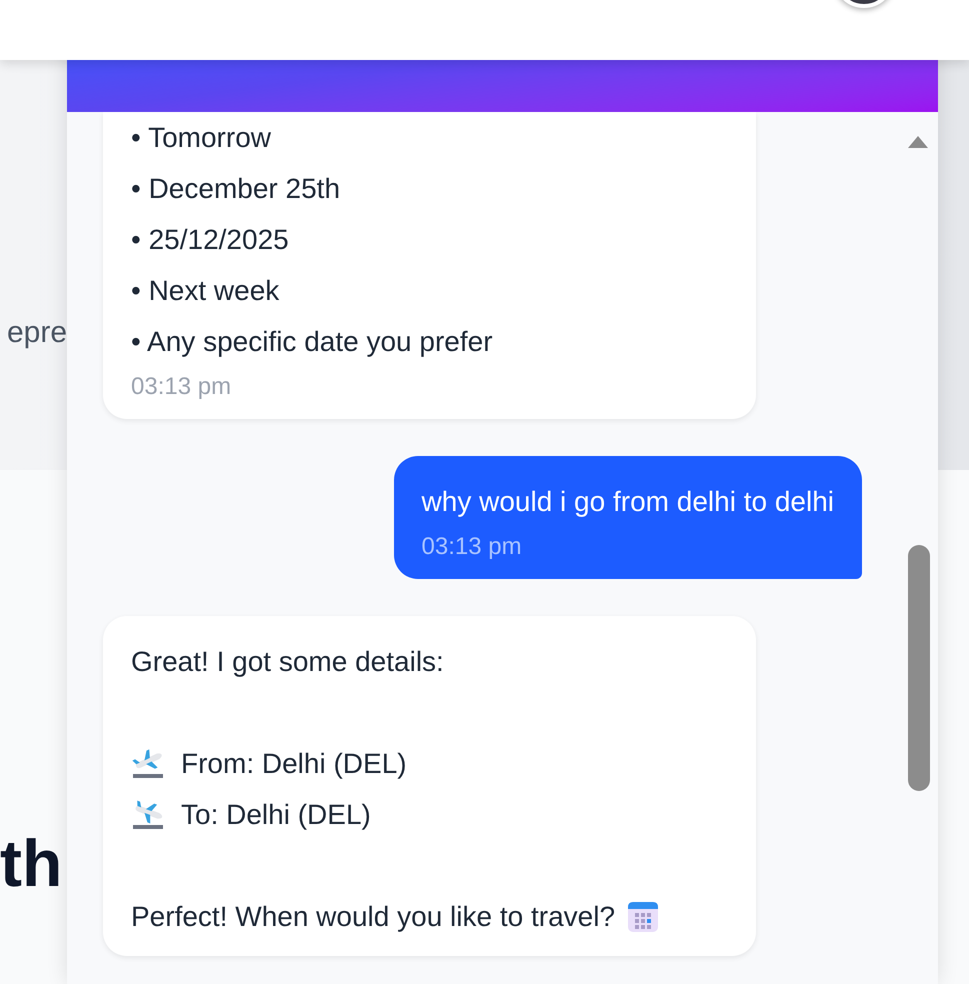 The image size is (969, 984). I want to click on scrollbar-thumb, so click(919, 668).